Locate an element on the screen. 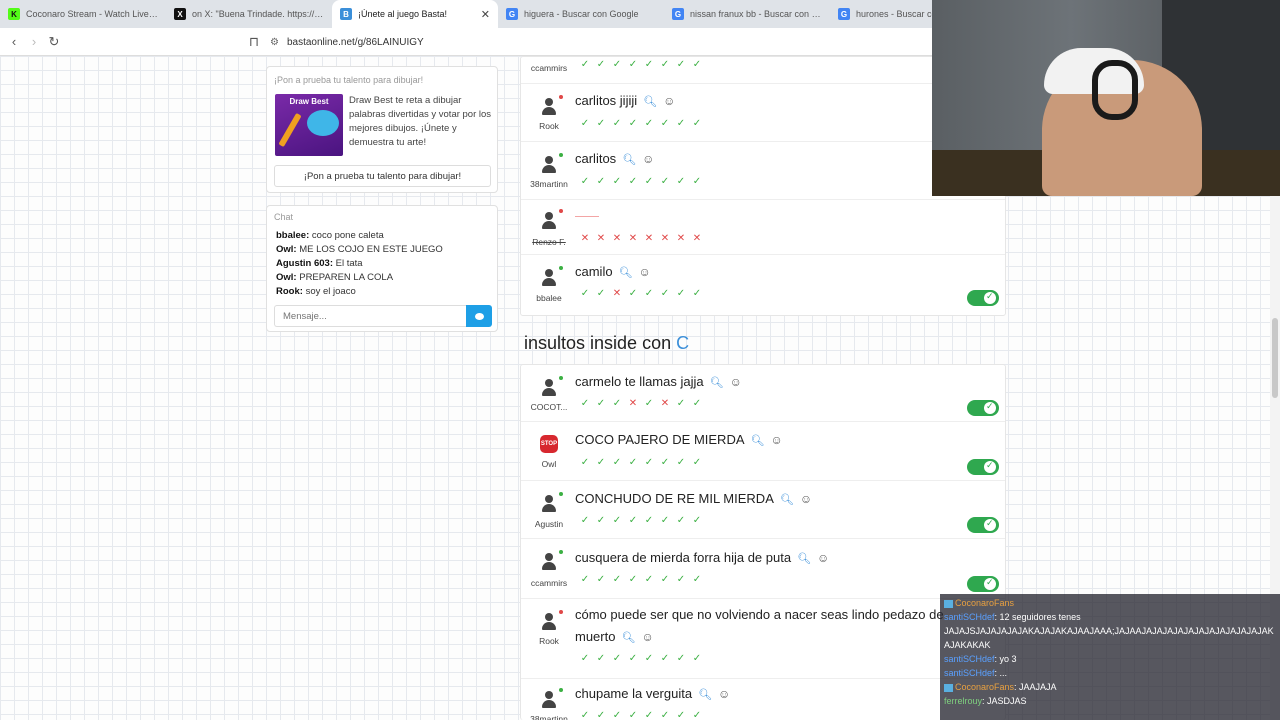  stream-chat-line: ferrelrouy: JASDJAS is located at coordinates (985, 701).